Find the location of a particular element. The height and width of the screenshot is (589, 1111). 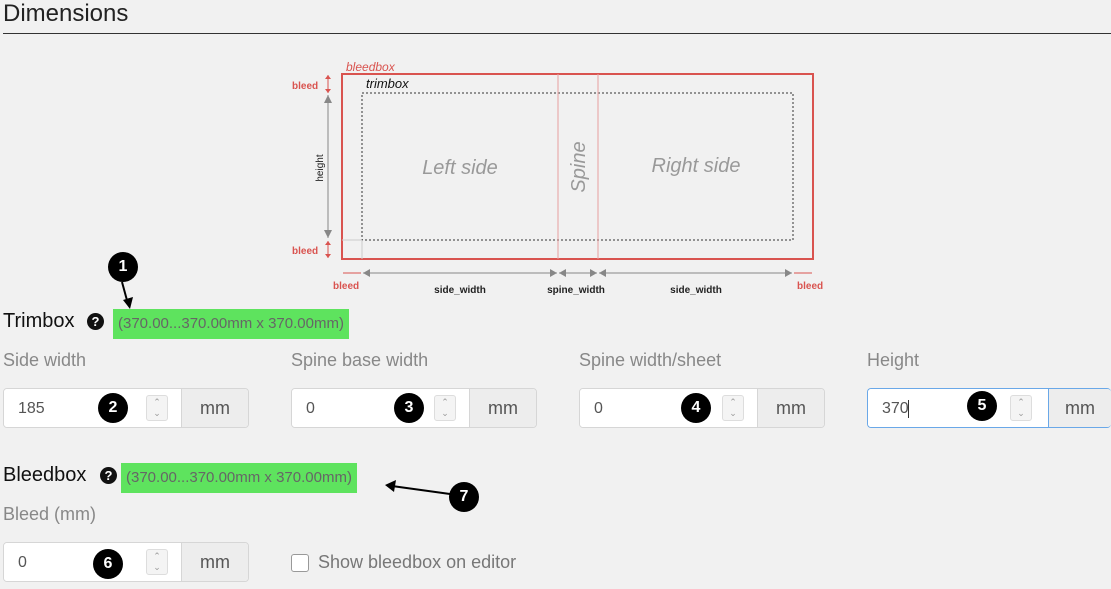

spine-width-sheet-input: 0 ⌃ ⌄ is located at coordinates (668, 408).